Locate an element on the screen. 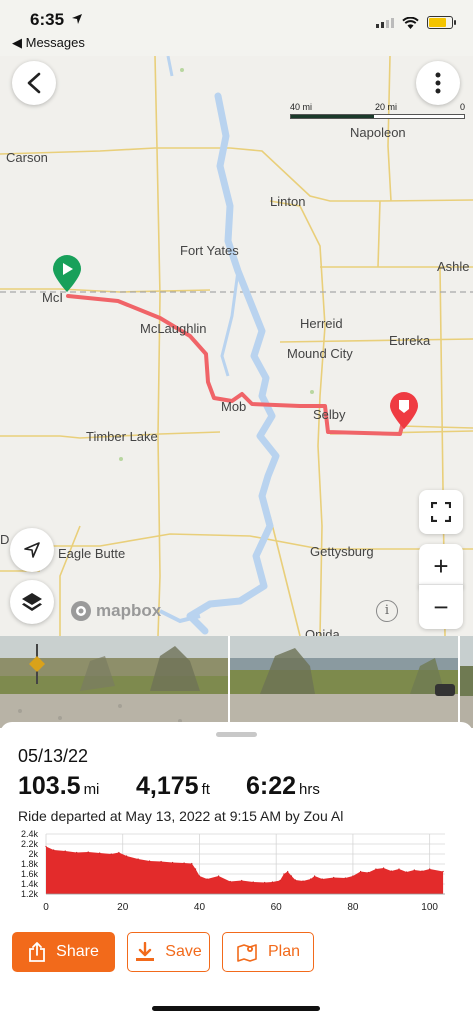  start-pin-icon is located at coordinates (67, 274).